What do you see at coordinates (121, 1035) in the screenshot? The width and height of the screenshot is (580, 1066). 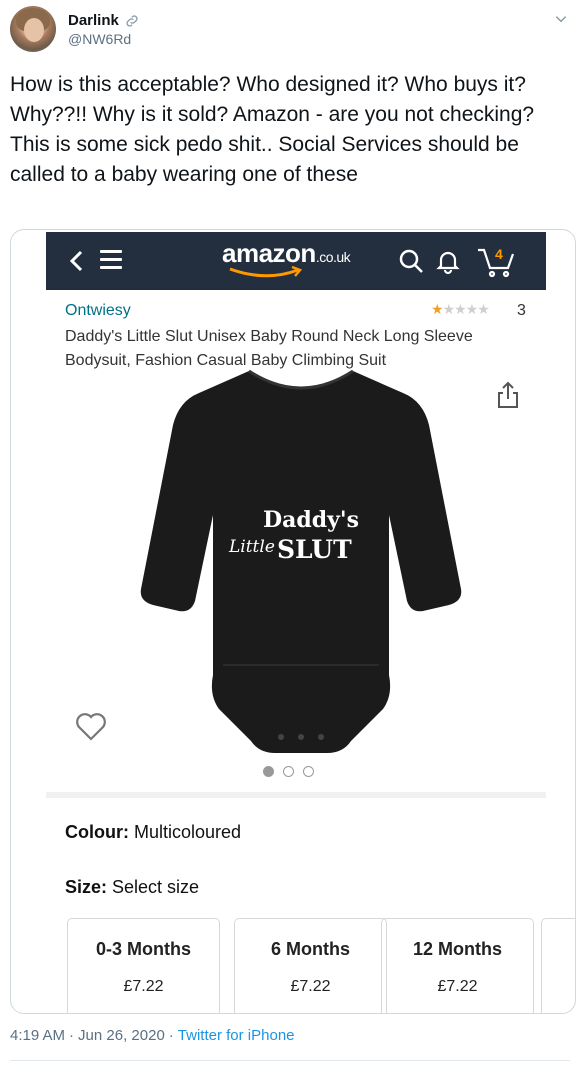 I see `tweet-date: Jun 26, 2020` at bounding box center [121, 1035].